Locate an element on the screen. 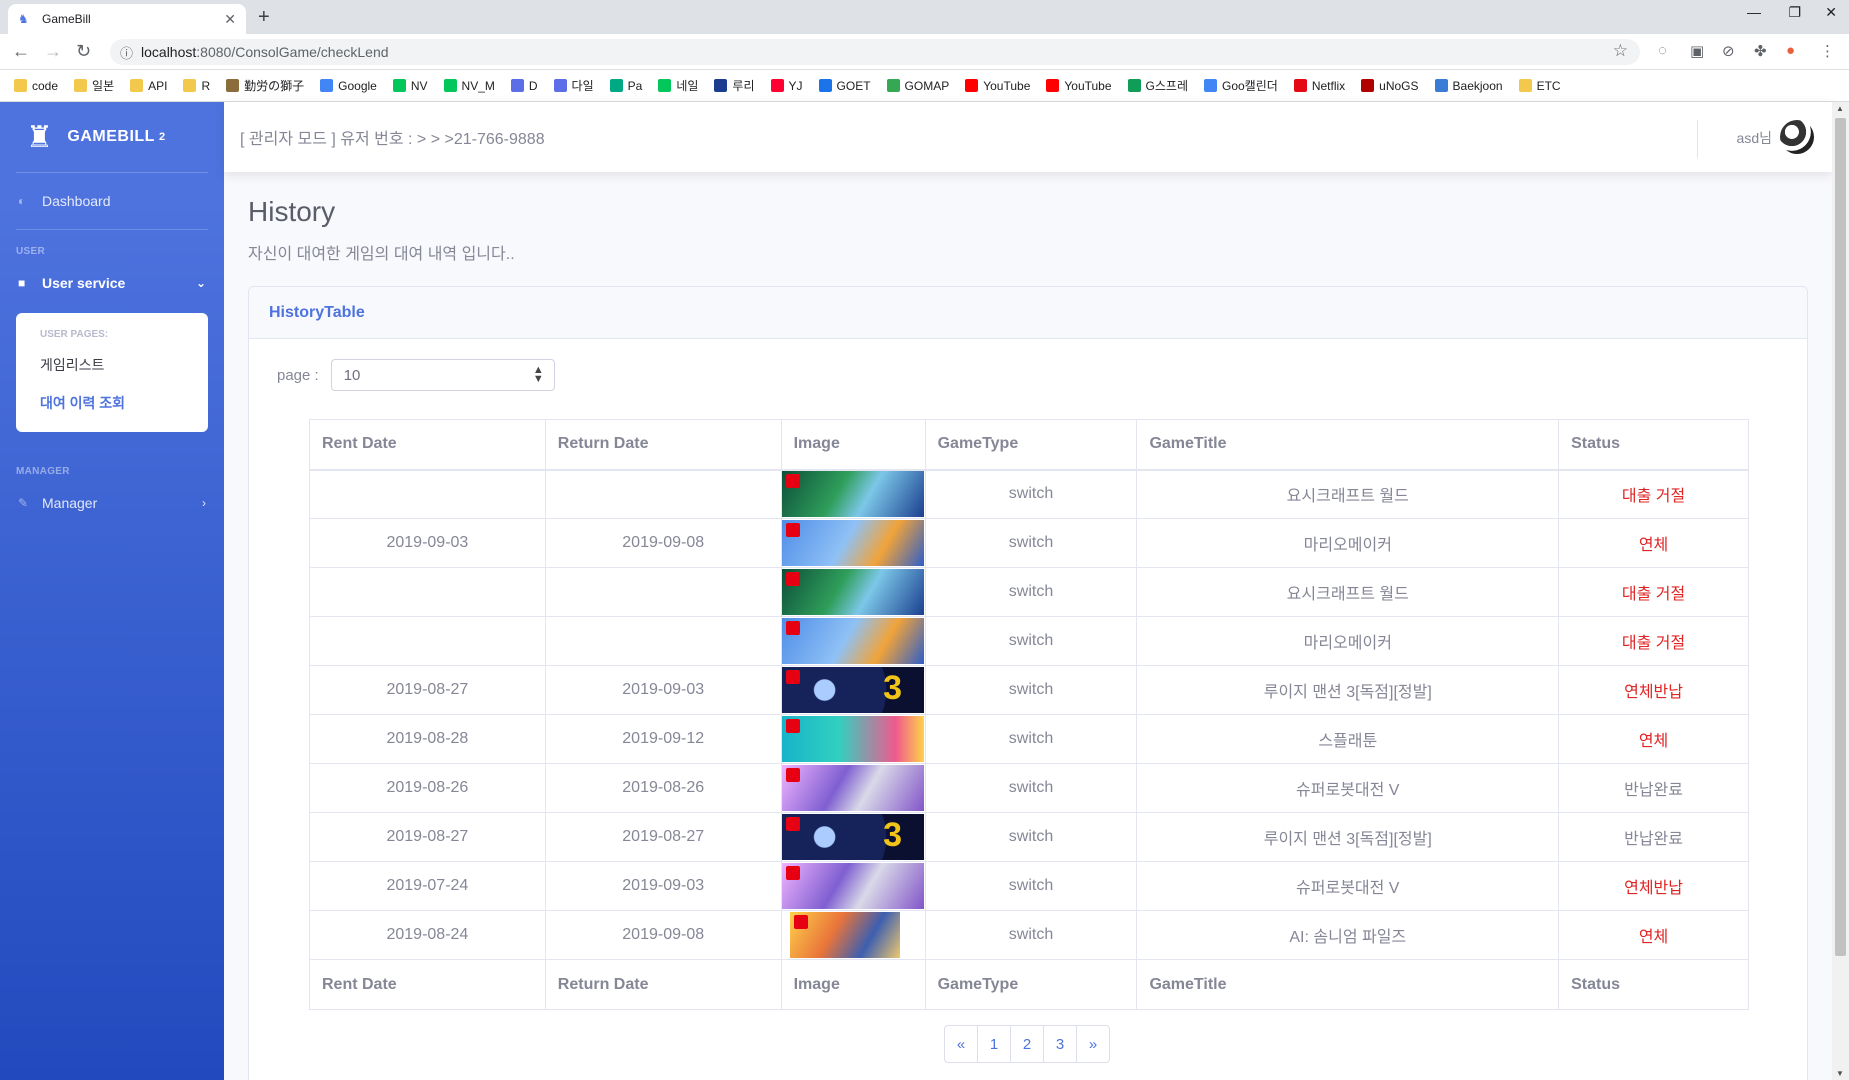 Image resolution: width=1849 pixels, height=1080 pixels. bookmark-item: 루리 is located at coordinates (734, 85).